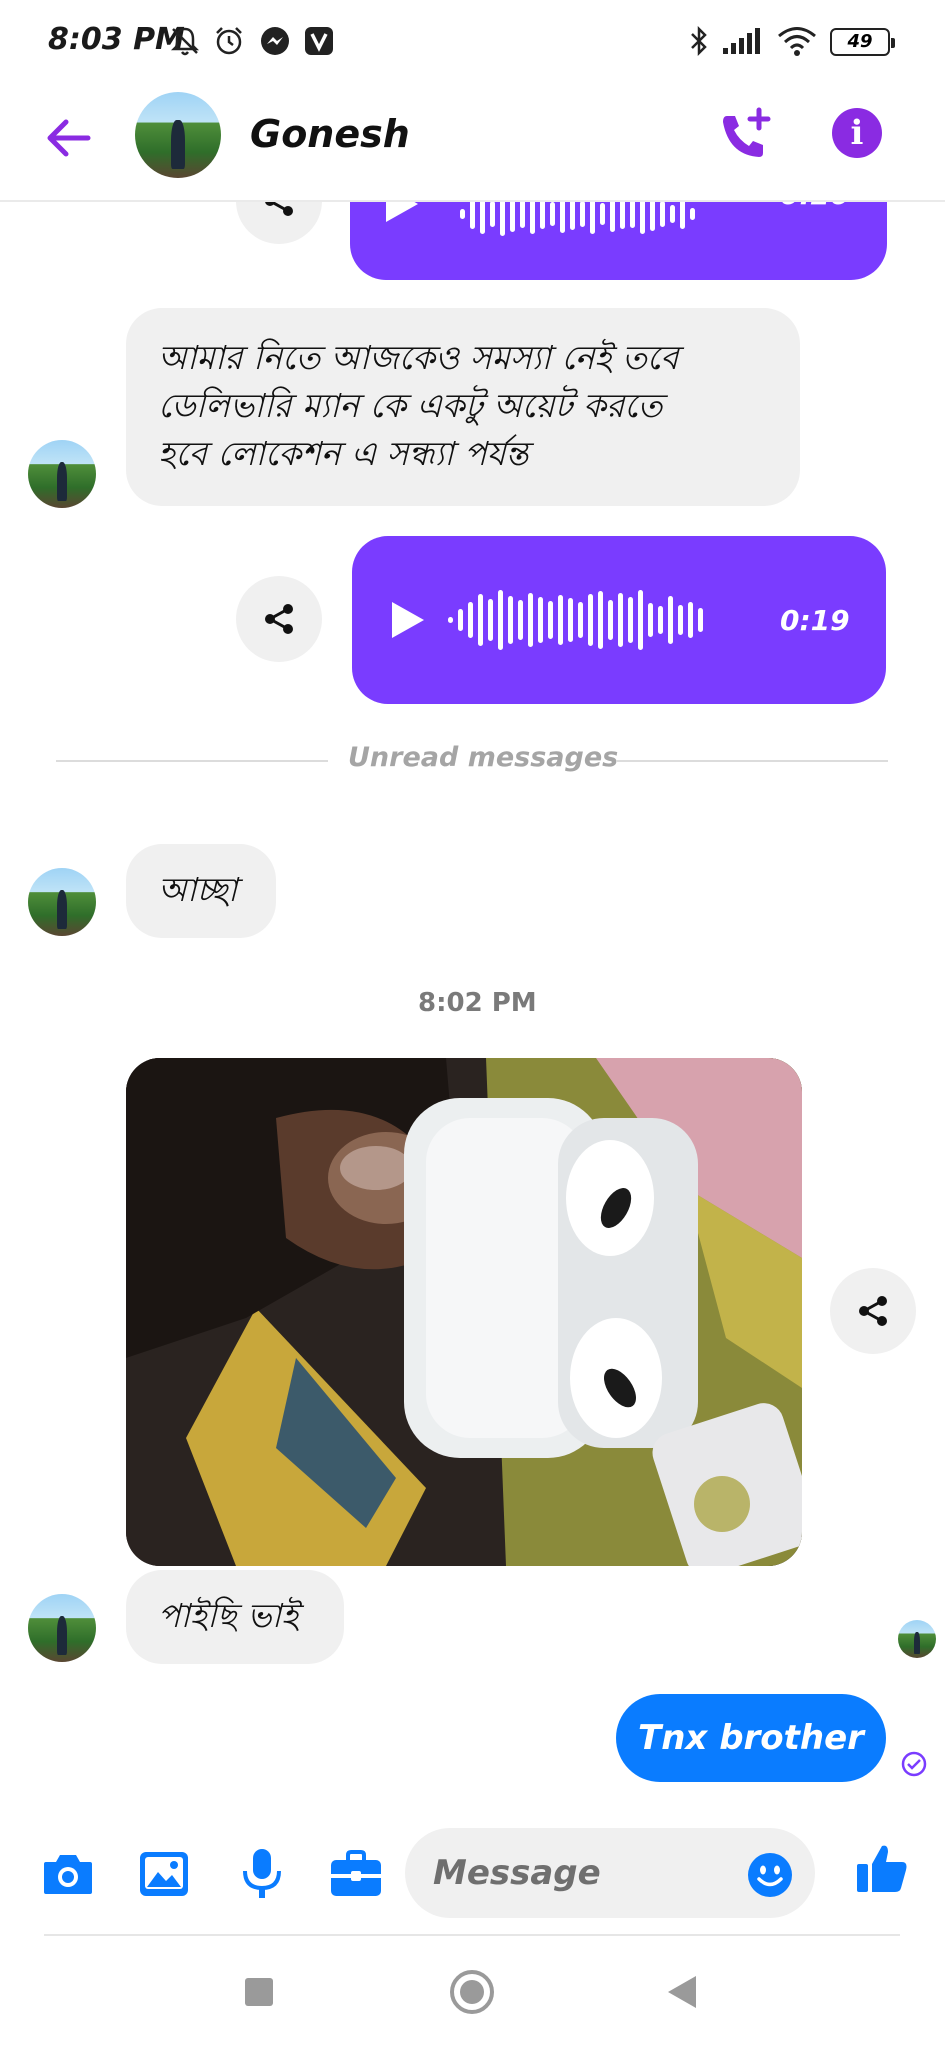 The image size is (945, 2048). Describe the element at coordinates (483, 757) in the screenshot. I see `unread-divider-label: Unread messages` at that location.